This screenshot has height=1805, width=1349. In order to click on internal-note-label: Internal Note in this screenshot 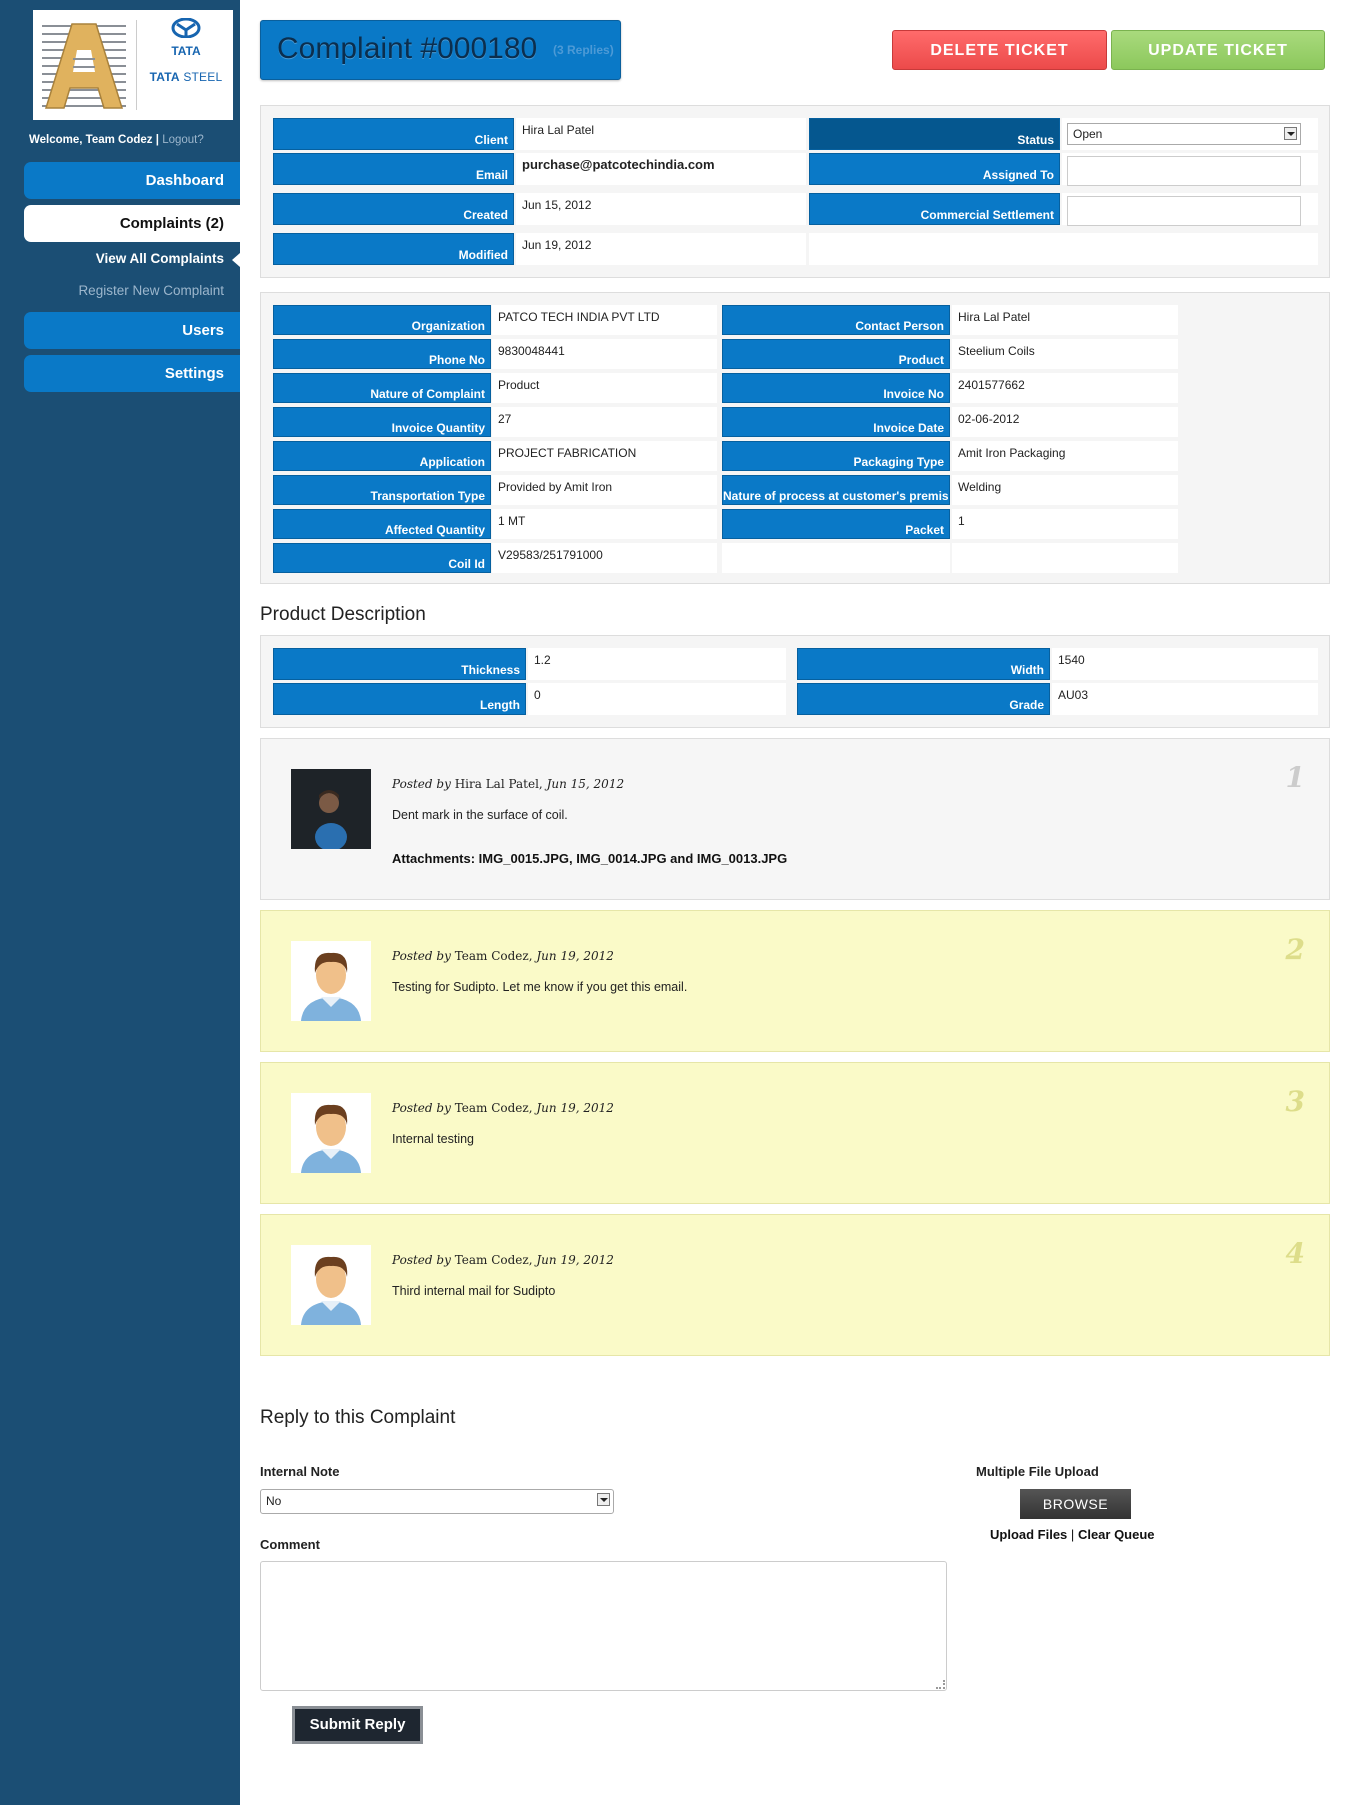, I will do `click(300, 1471)`.